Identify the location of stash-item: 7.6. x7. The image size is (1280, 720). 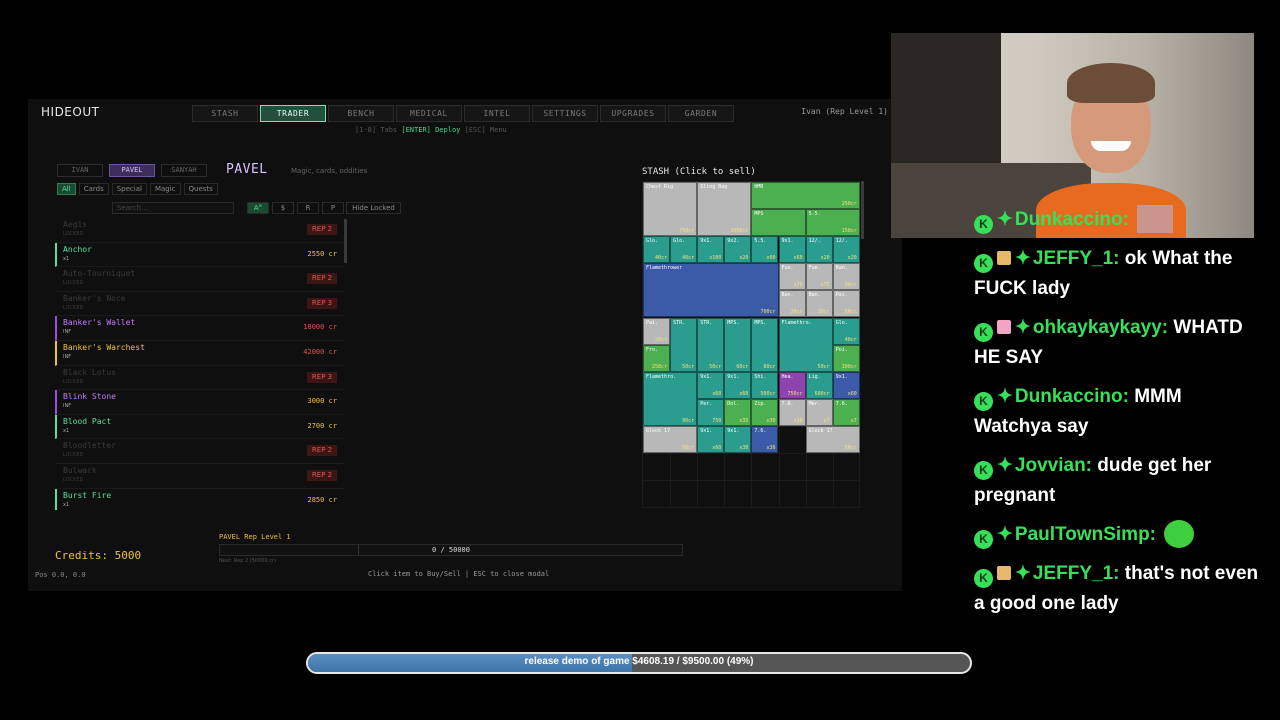
(846, 412).